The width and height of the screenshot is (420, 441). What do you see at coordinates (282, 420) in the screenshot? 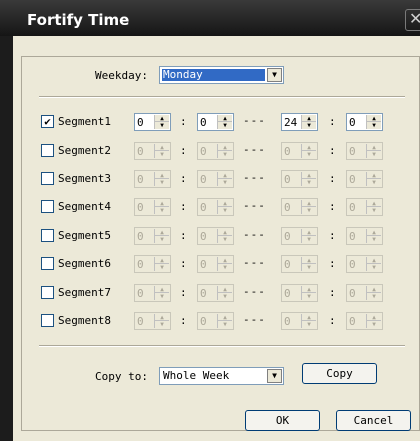
I see `ok-button: OK` at bounding box center [282, 420].